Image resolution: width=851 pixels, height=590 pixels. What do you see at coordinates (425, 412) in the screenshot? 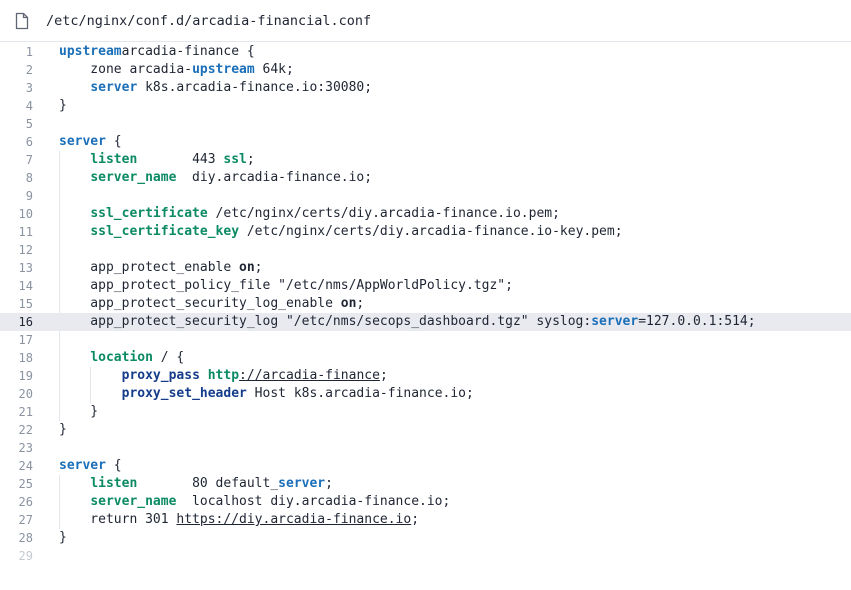
I see `code-line: 21 }` at bounding box center [425, 412].